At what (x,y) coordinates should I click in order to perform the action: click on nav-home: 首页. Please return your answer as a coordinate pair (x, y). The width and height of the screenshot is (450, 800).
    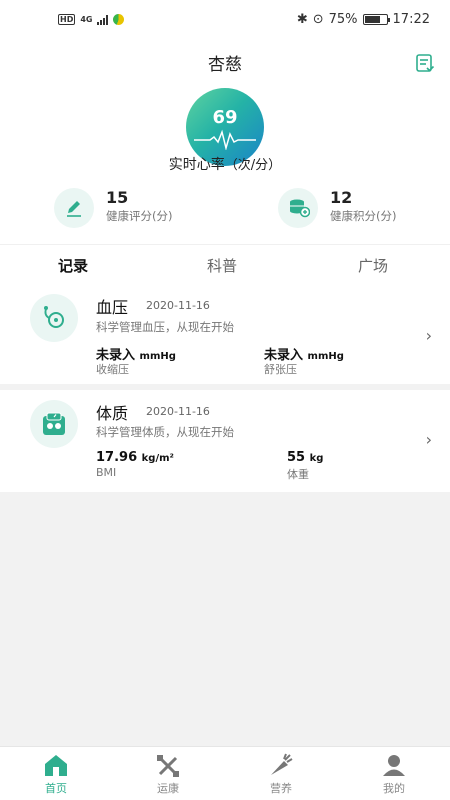
    Looking at the image, I should click on (56, 774).